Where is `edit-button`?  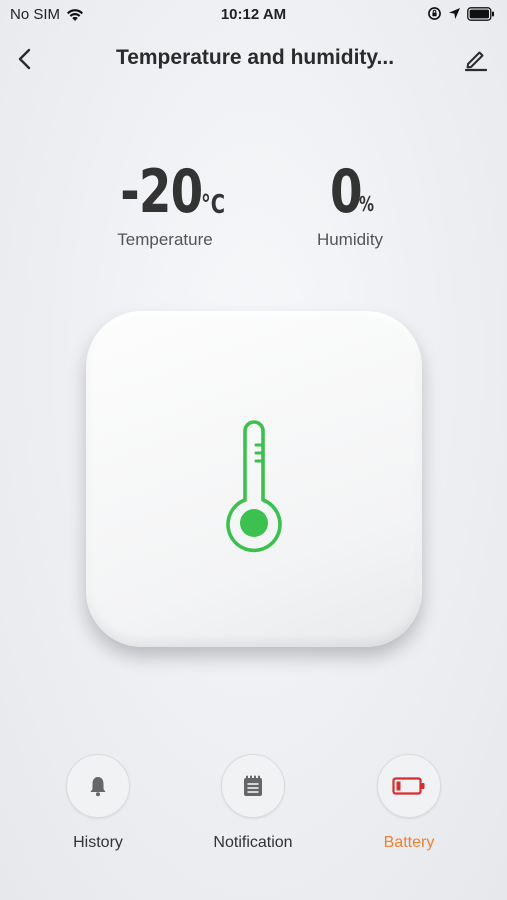
edit-button is located at coordinates (476, 59).